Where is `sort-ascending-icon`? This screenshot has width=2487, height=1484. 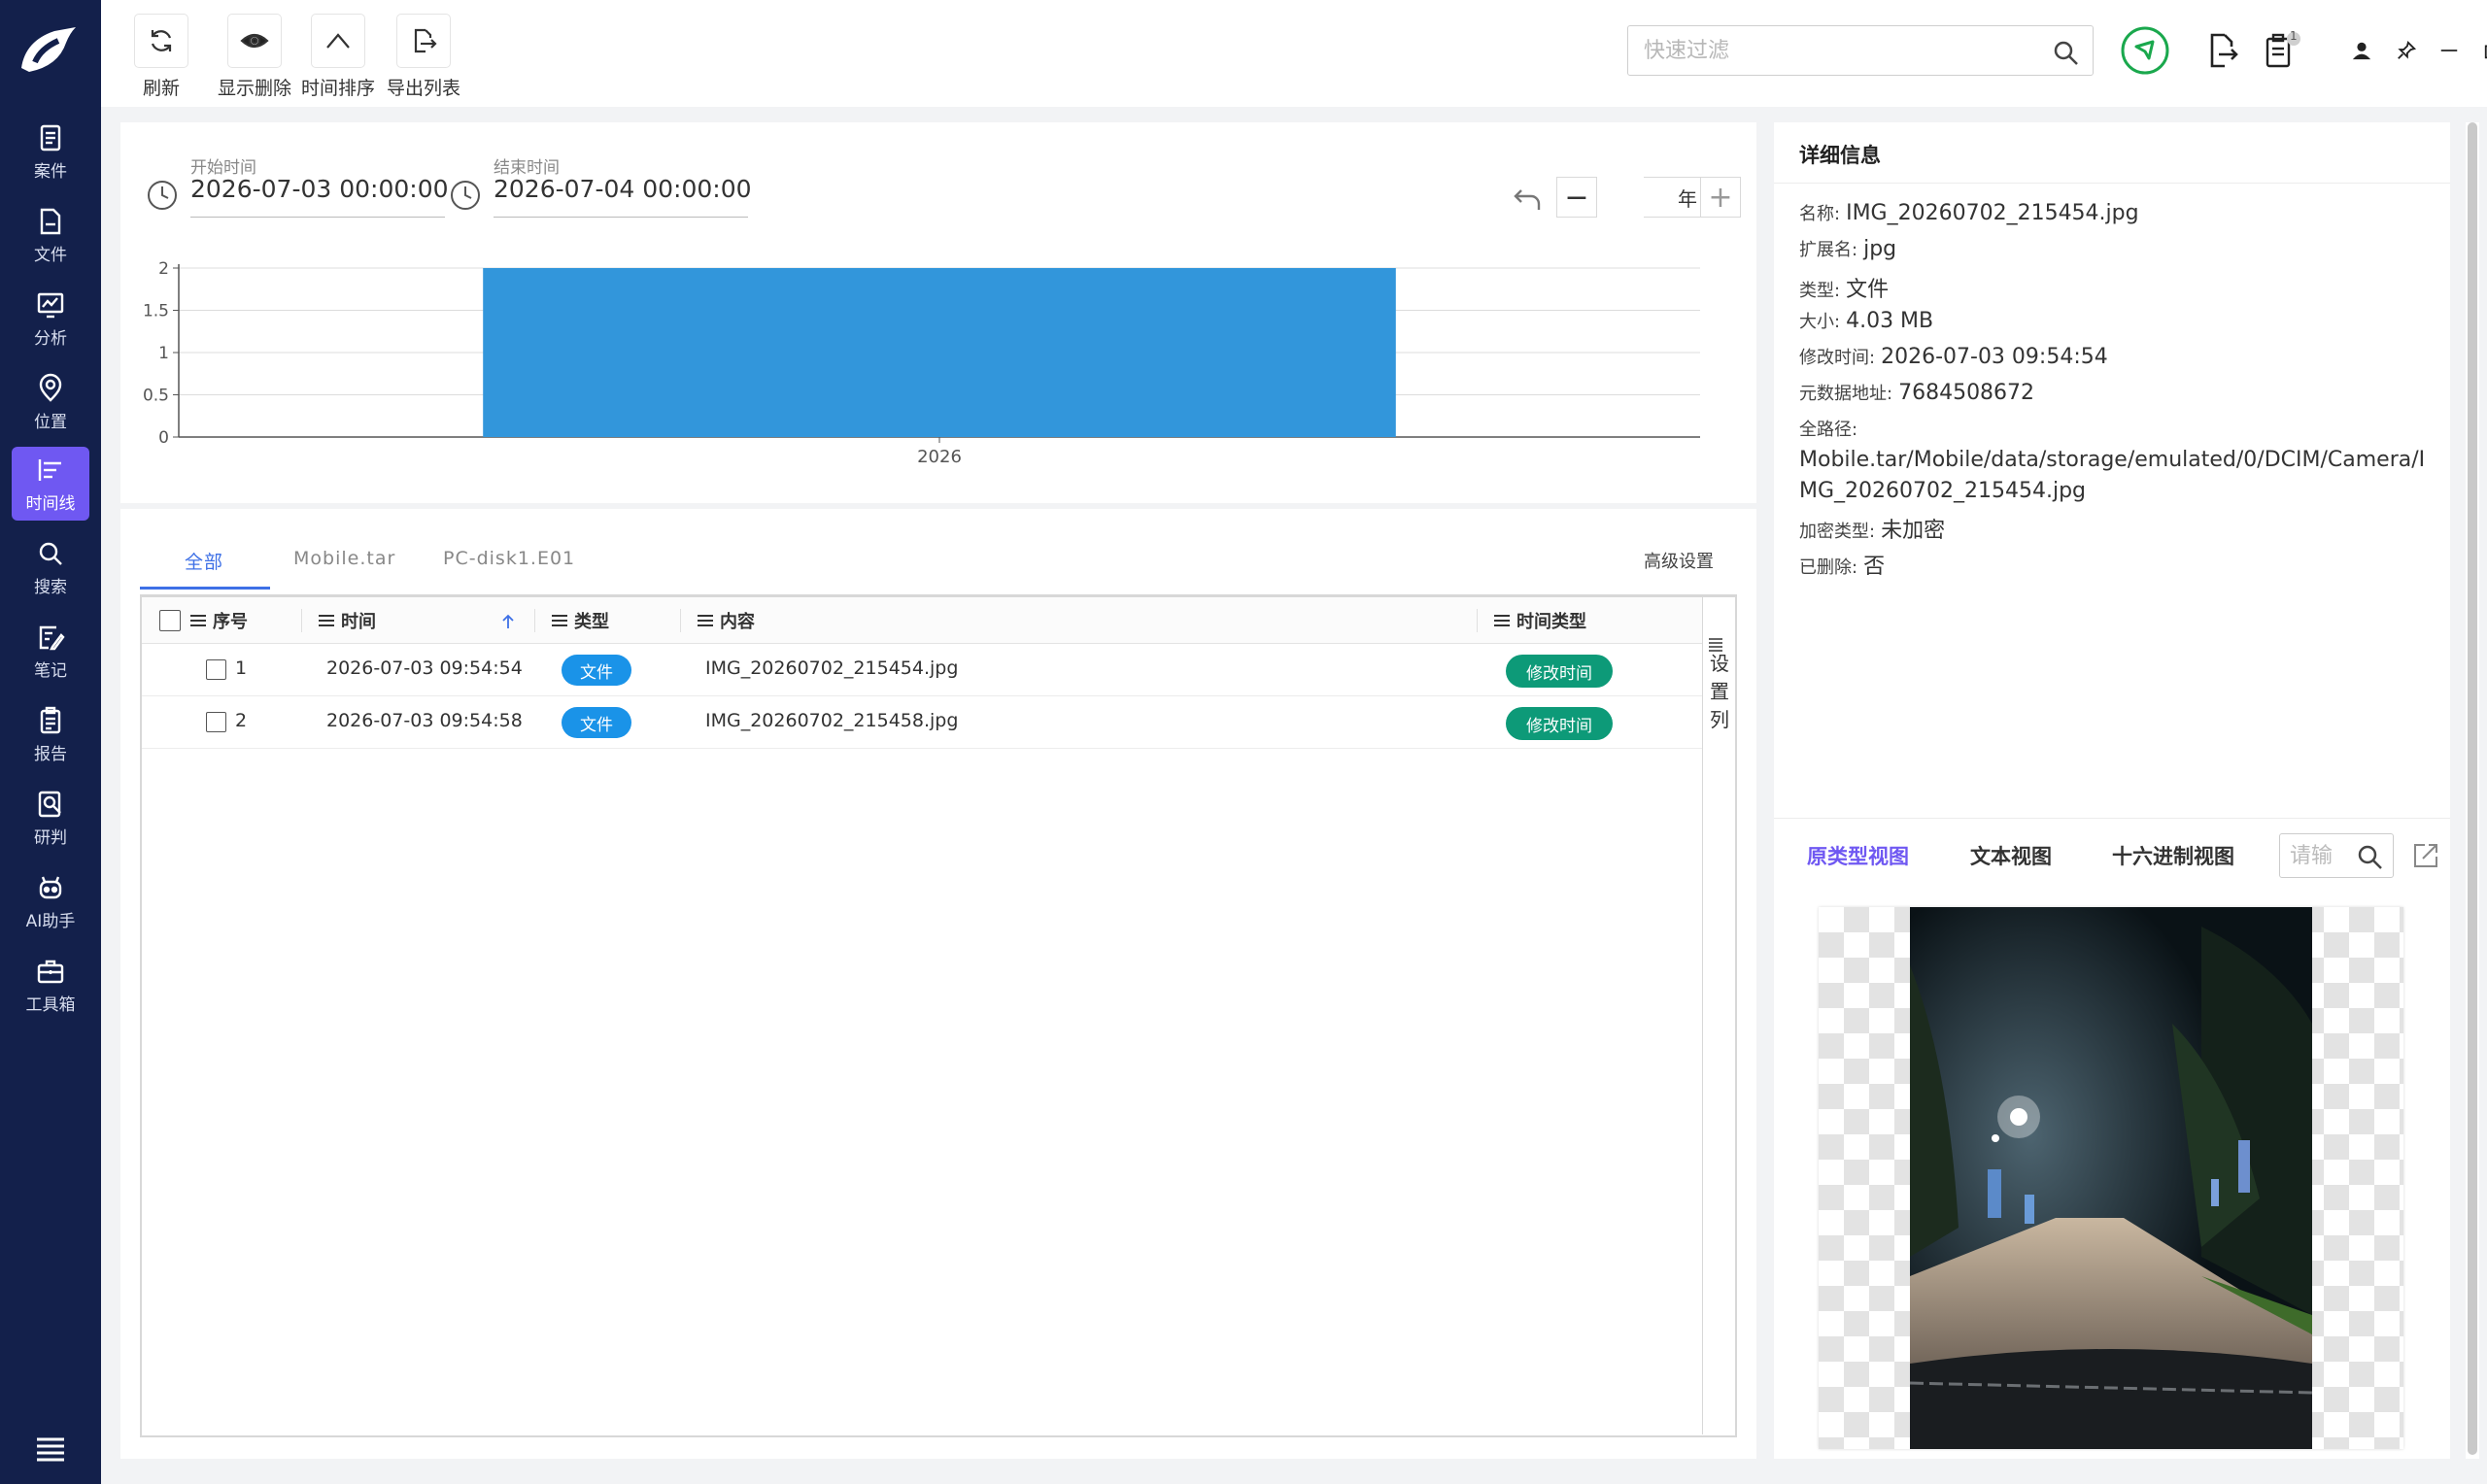
sort-ascending-icon is located at coordinates (508, 621).